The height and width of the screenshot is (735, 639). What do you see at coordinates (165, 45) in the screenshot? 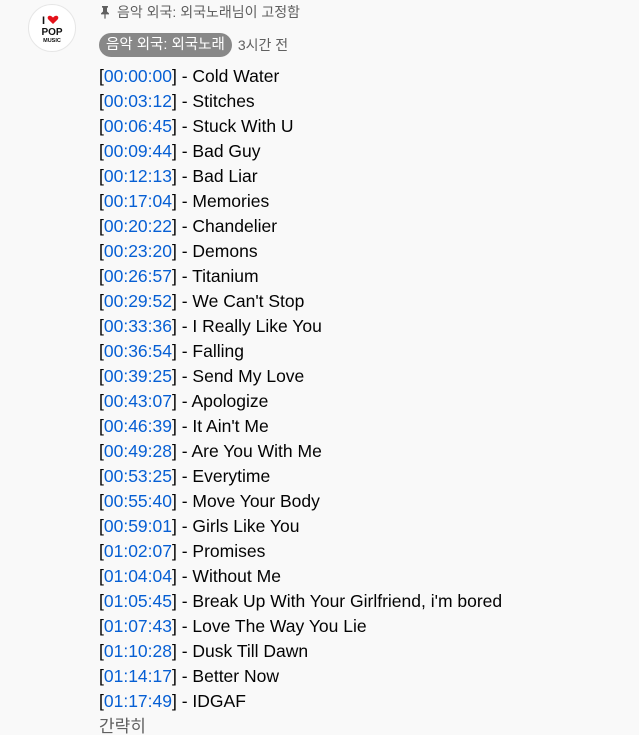
I see `author-name-badge: 음악 외국: 외국노래` at bounding box center [165, 45].